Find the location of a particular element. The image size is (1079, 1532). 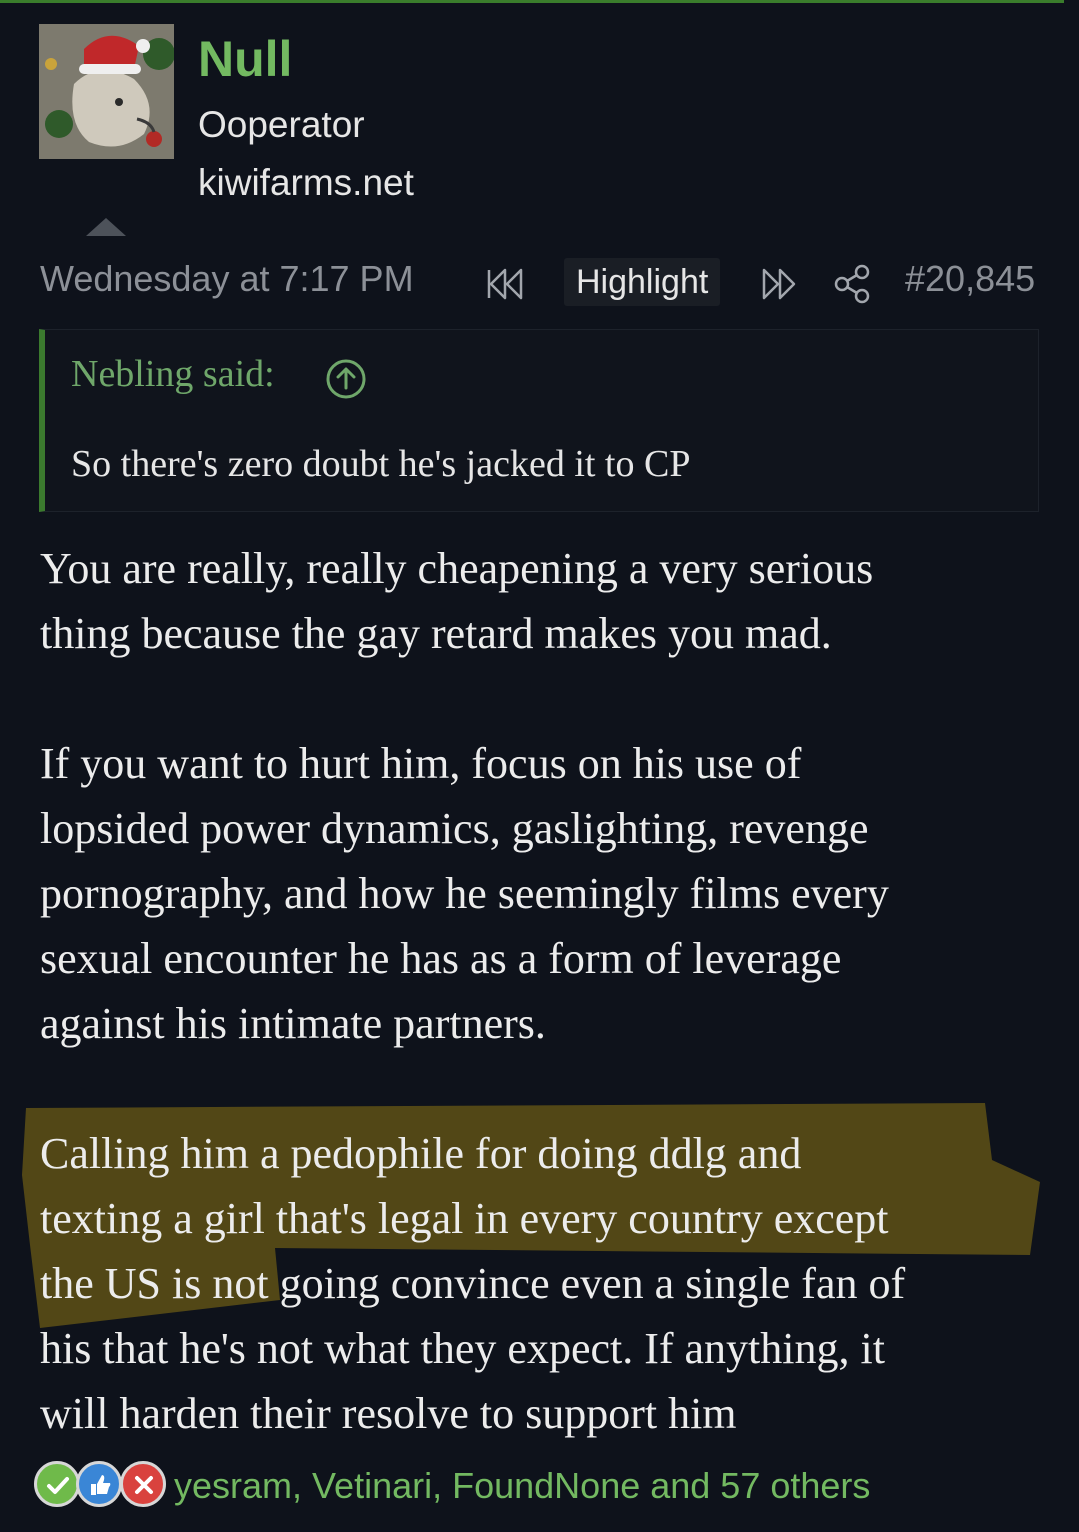

next-post-icon is located at coordinates (779, 284).